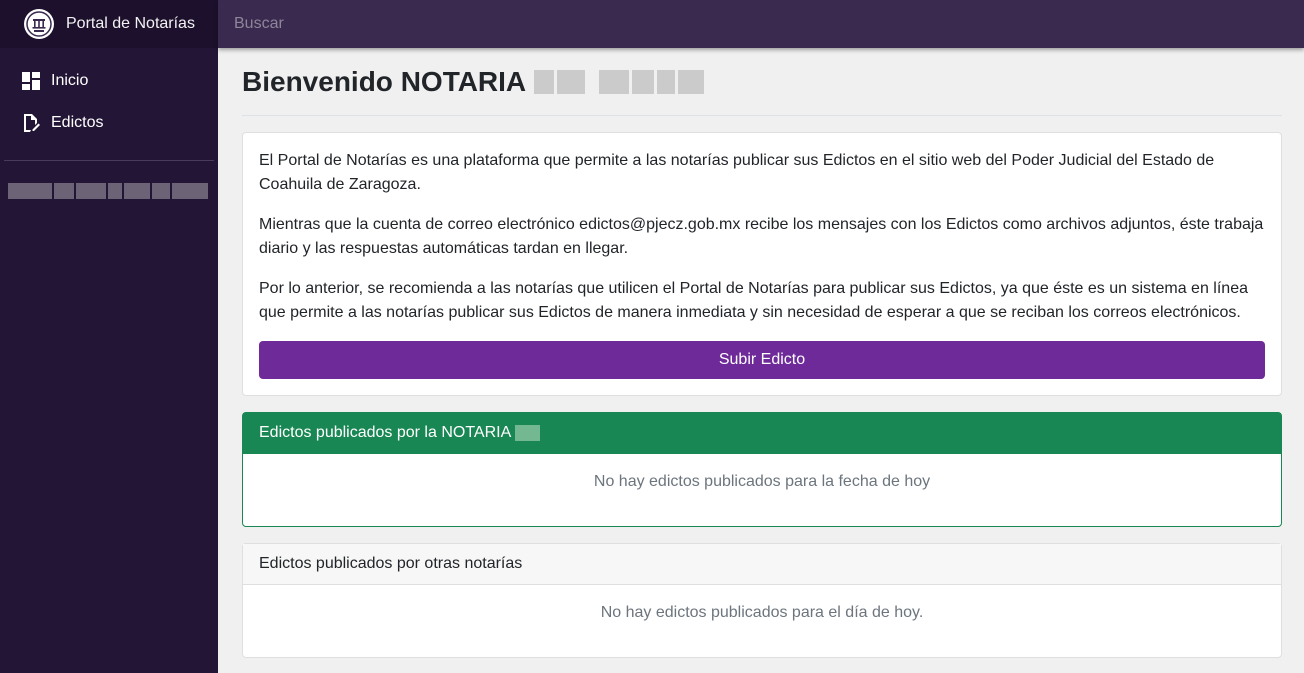 The width and height of the screenshot is (1304, 673). I want to click on sidebar-item-label: Edictos, so click(77, 122).